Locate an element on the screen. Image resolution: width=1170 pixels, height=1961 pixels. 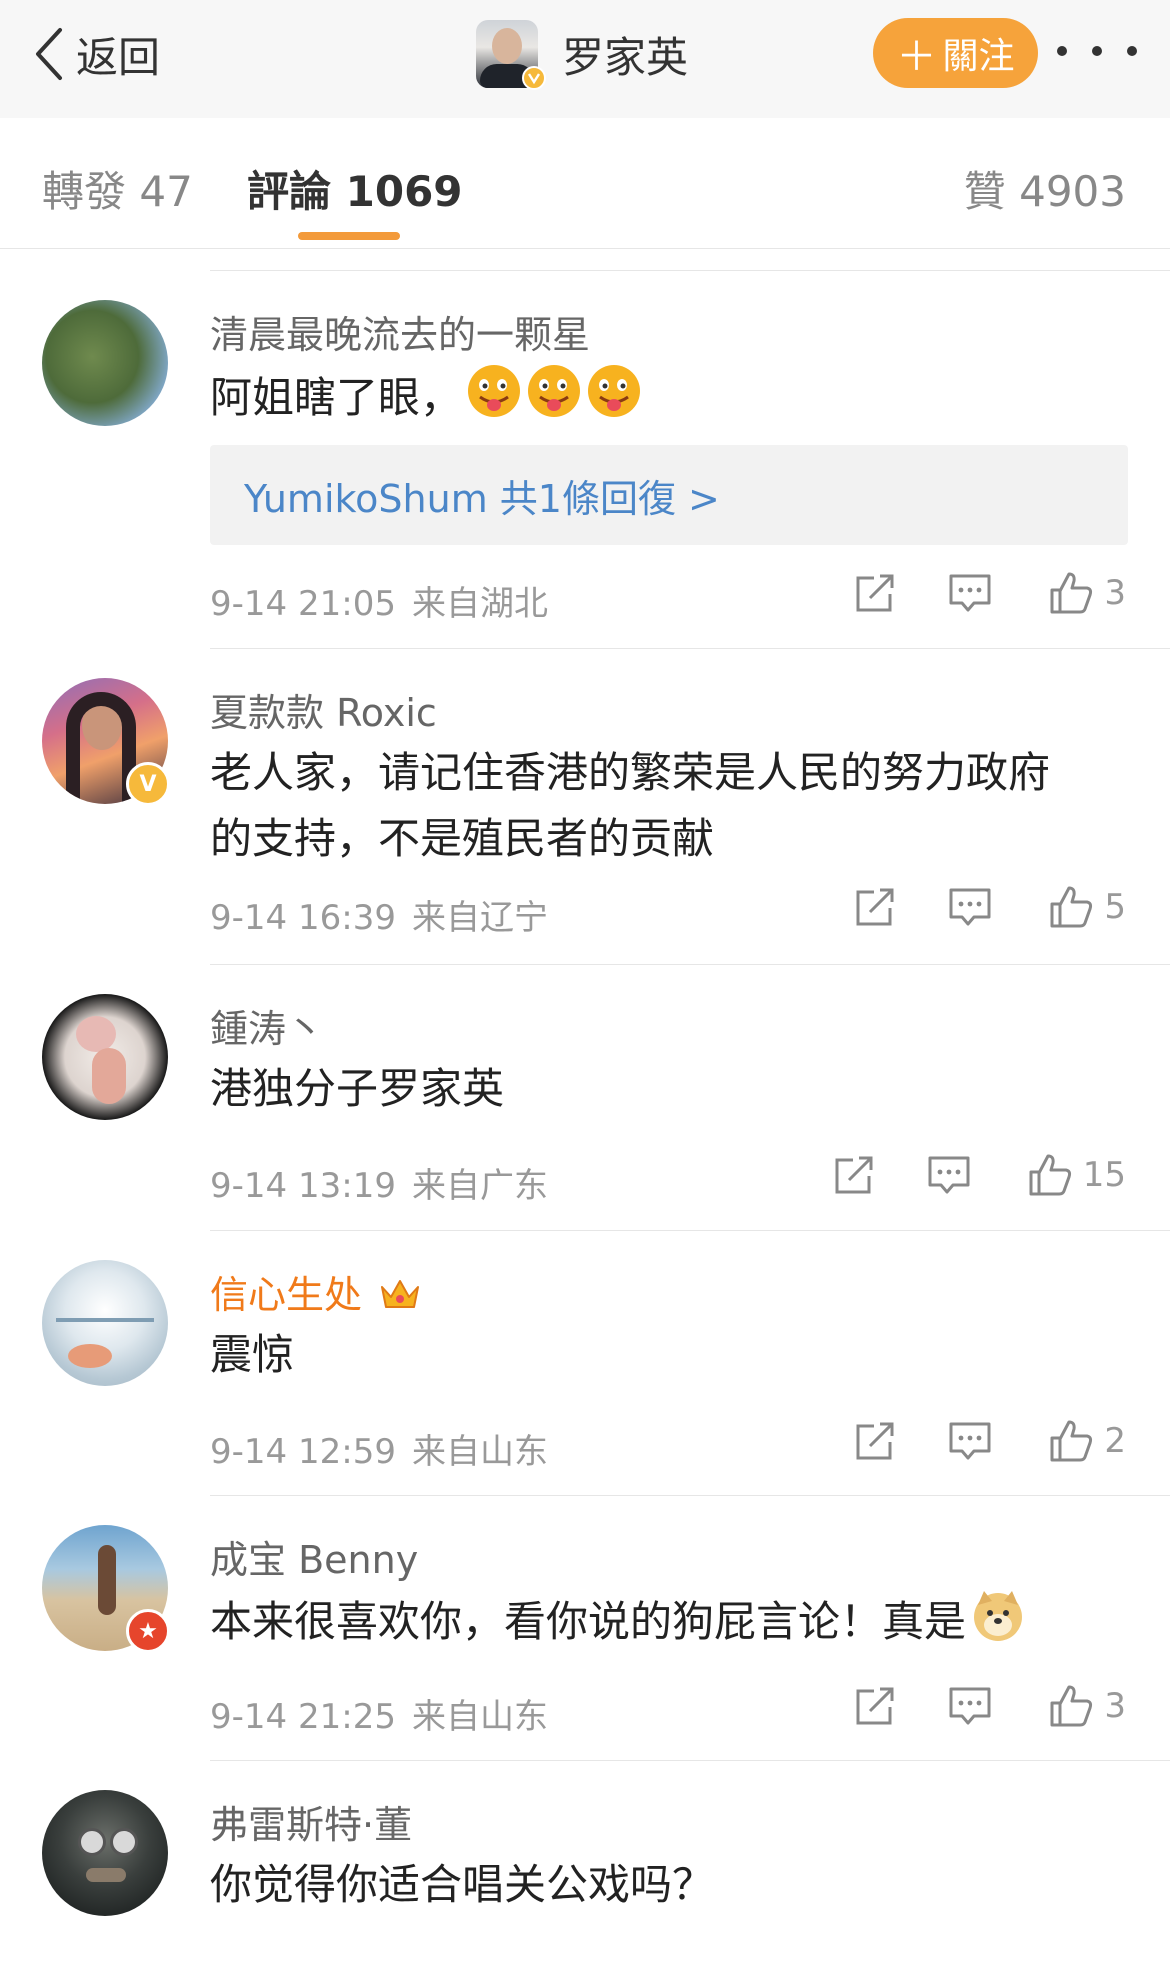
comment-time: 9-14 16:39 is located at coordinates (303, 918).